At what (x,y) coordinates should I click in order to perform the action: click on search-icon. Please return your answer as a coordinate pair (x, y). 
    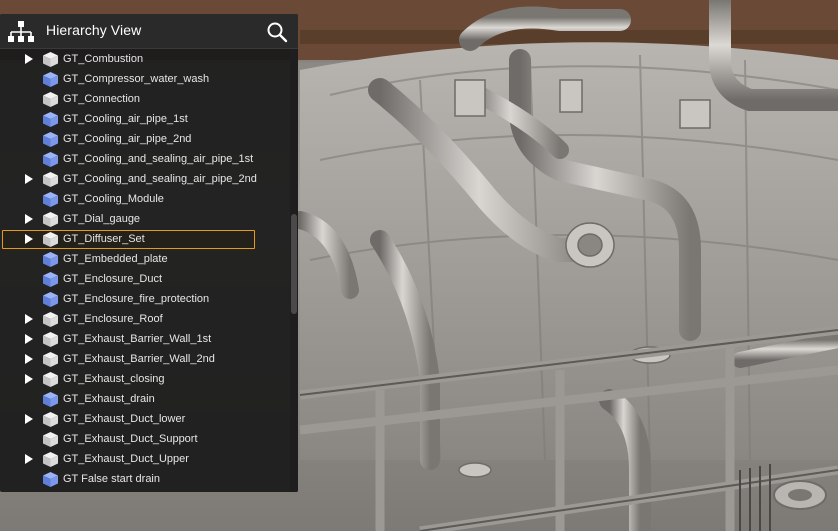
    Looking at the image, I should click on (277, 32).